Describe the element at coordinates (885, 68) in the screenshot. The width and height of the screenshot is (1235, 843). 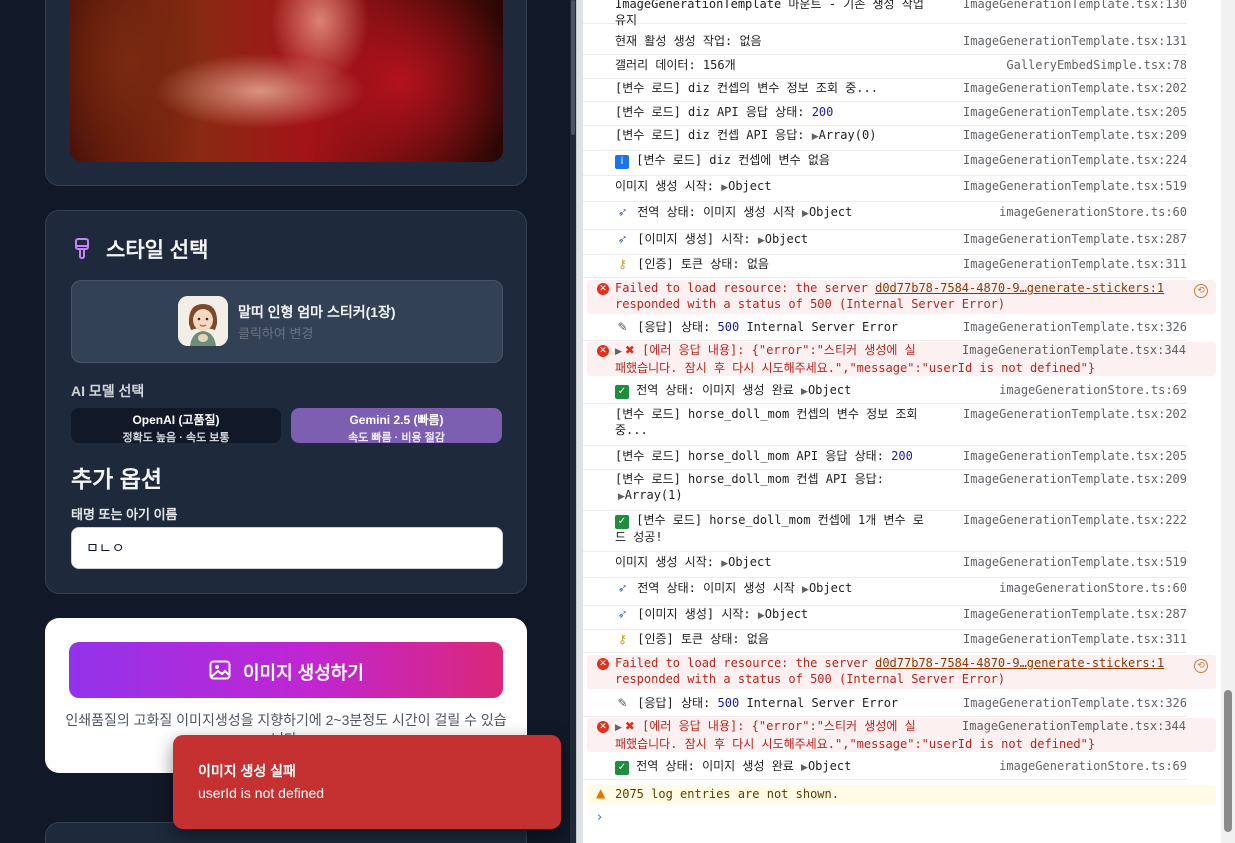
I see `console-log-row: 갤러리 데이터: 156개 GalleryEmbedSimple.tsx:78` at that location.